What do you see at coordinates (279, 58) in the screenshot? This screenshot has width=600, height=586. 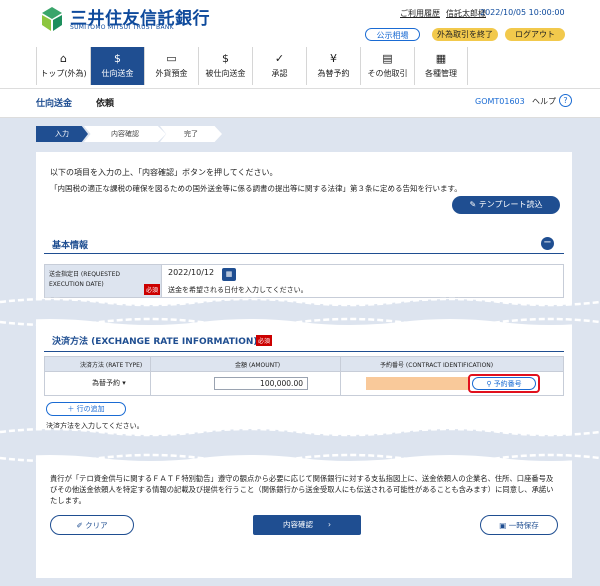 I see `approve-icon: ✓` at bounding box center [279, 58].